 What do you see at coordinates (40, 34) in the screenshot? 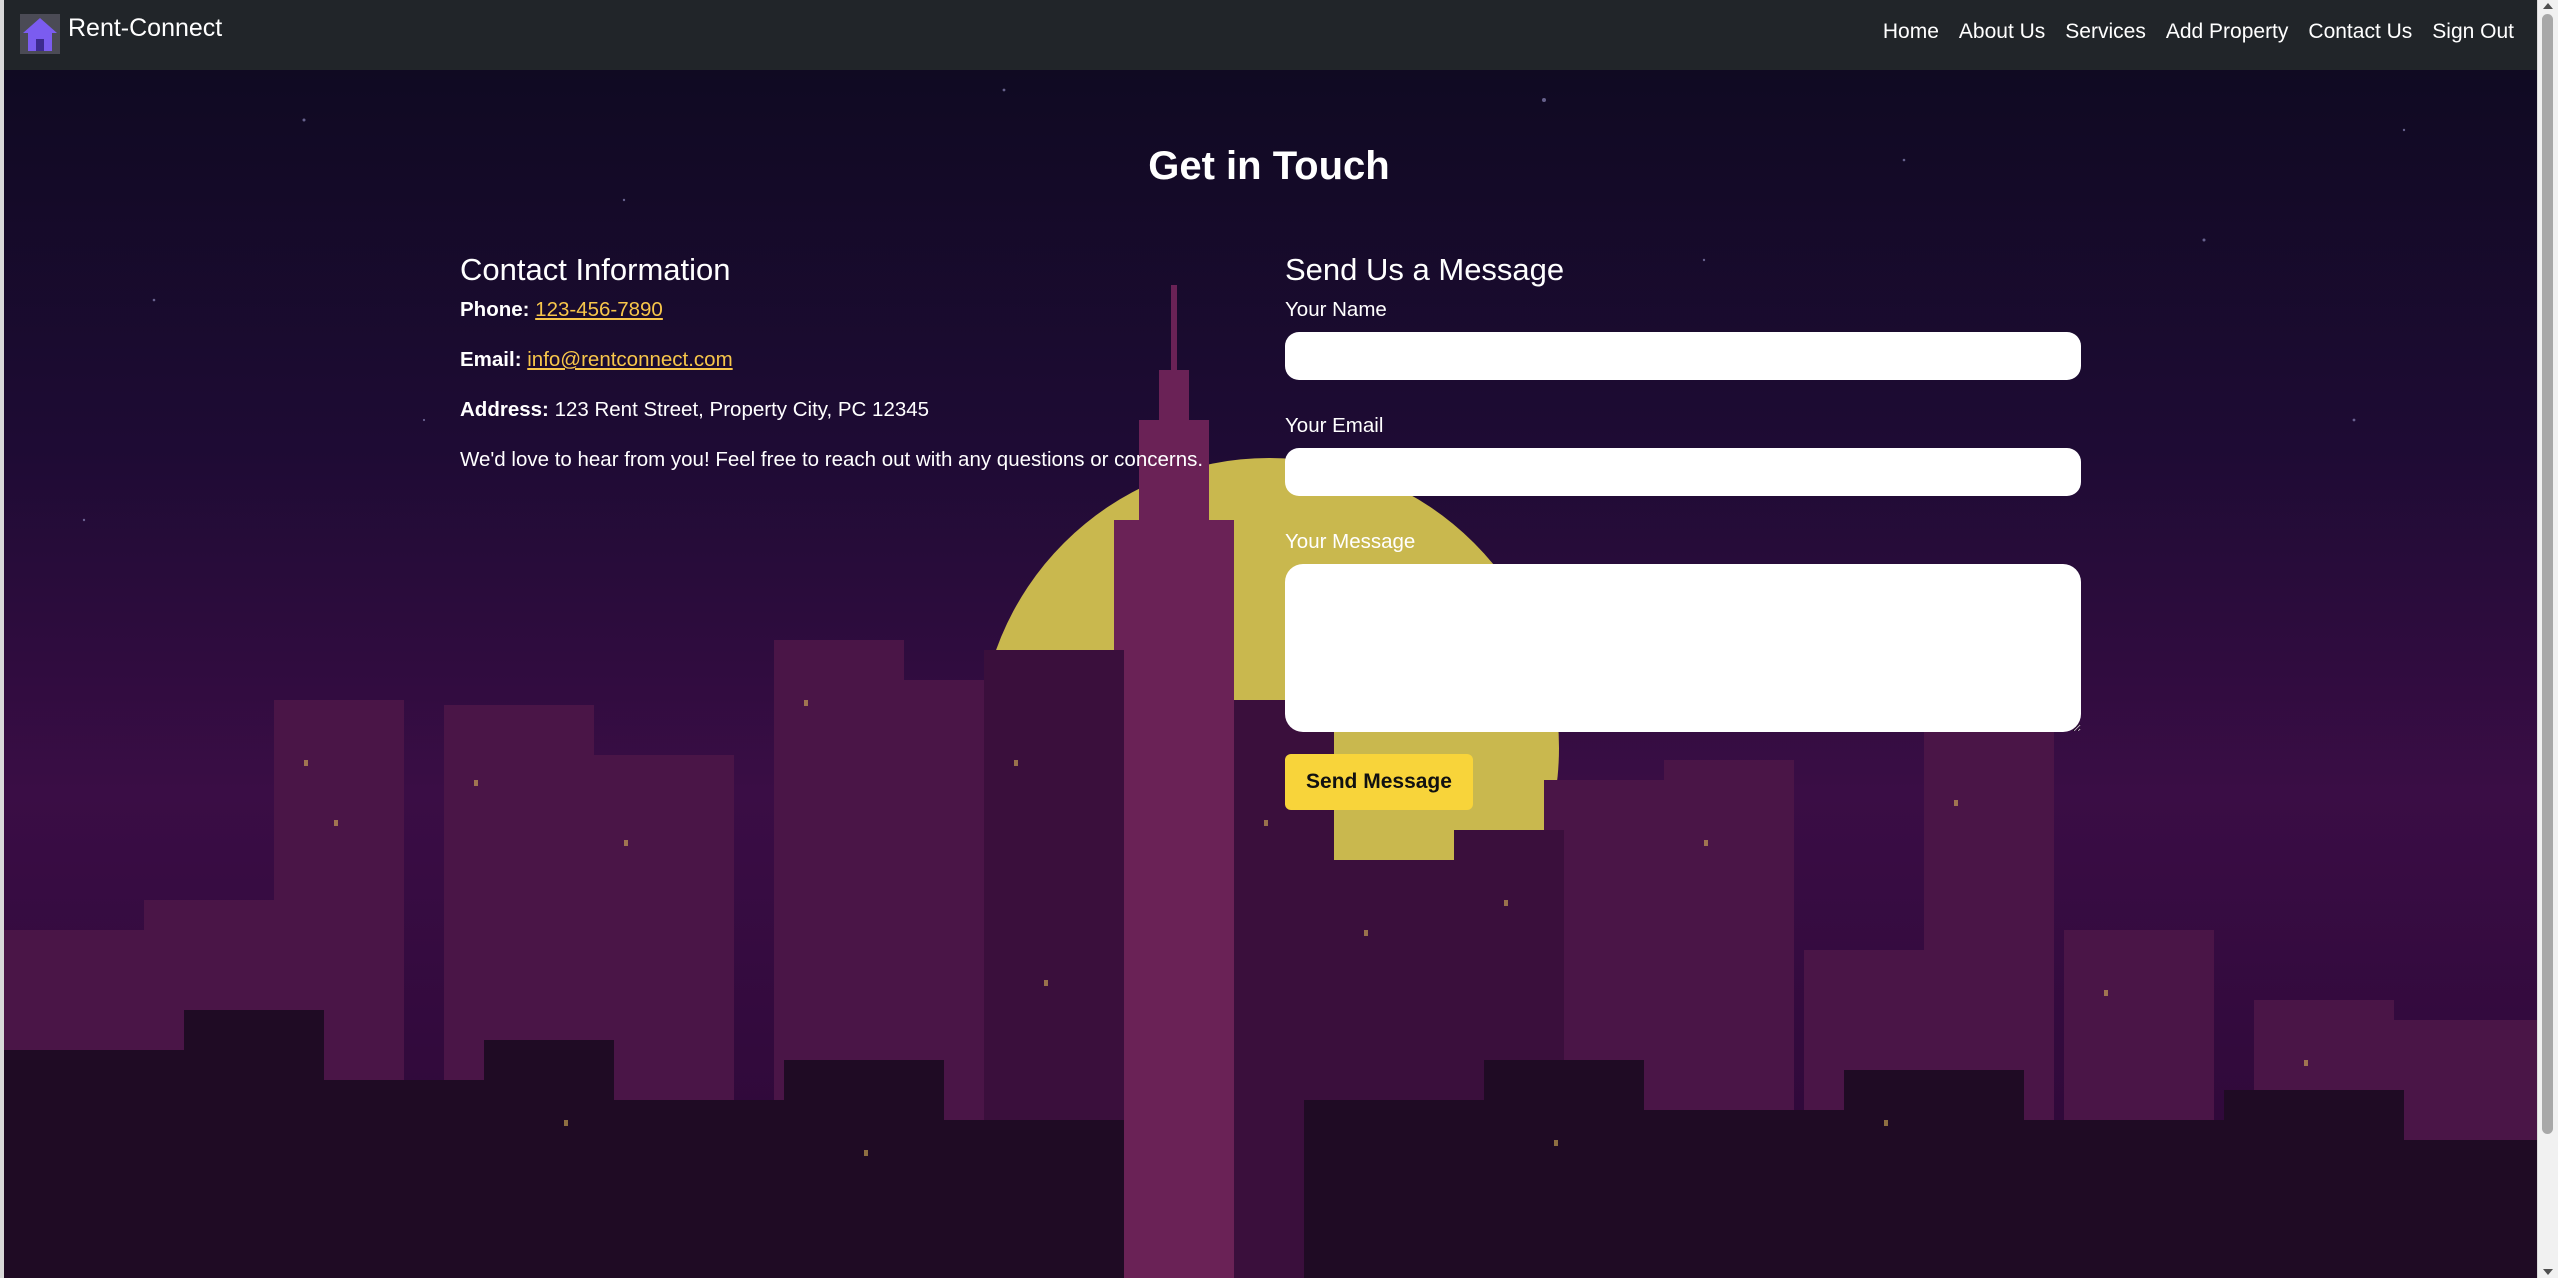
I see `house-icon` at bounding box center [40, 34].